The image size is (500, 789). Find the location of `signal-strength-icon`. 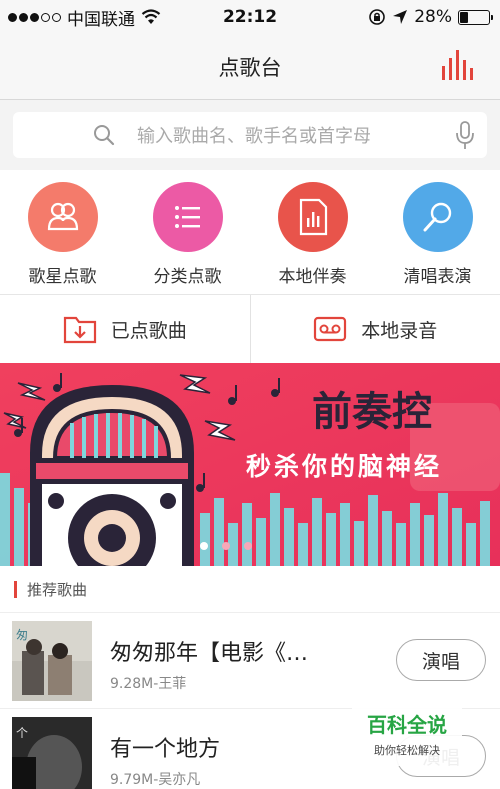

signal-strength-icon is located at coordinates (34, 17).